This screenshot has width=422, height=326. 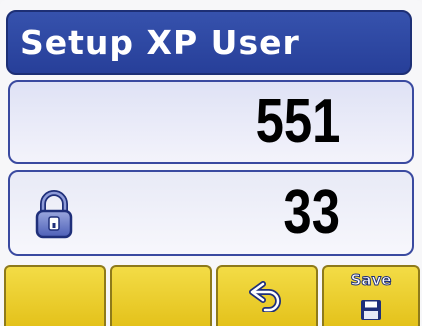 I want to click on save-label: Save, so click(x=371, y=280).